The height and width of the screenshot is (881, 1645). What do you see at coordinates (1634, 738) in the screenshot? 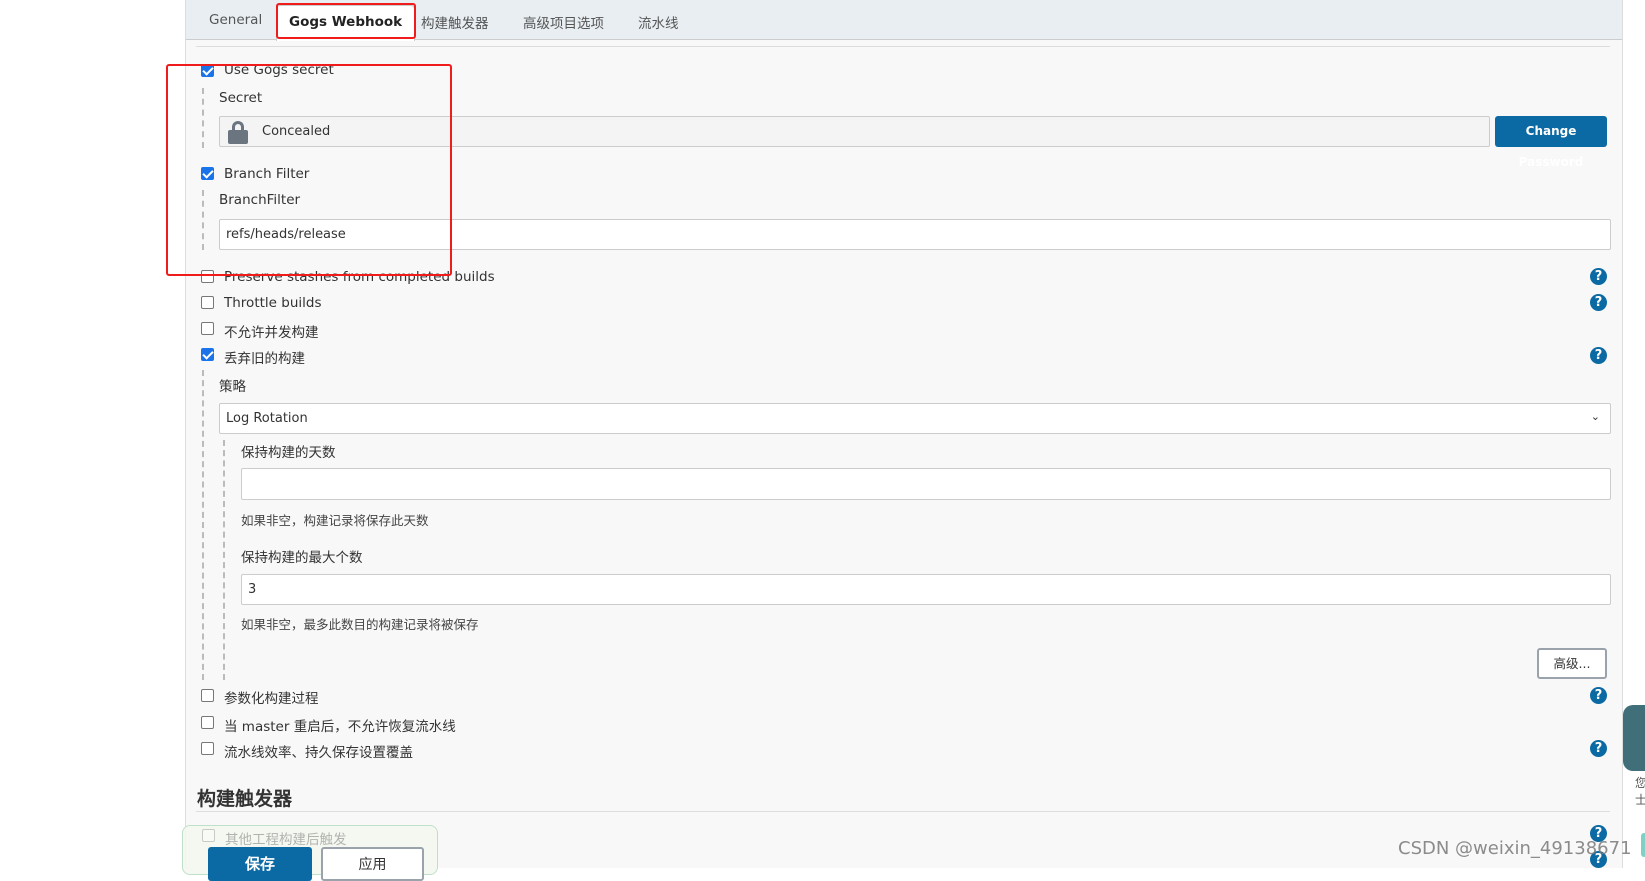
I see `side-feedback-tab` at bounding box center [1634, 738].